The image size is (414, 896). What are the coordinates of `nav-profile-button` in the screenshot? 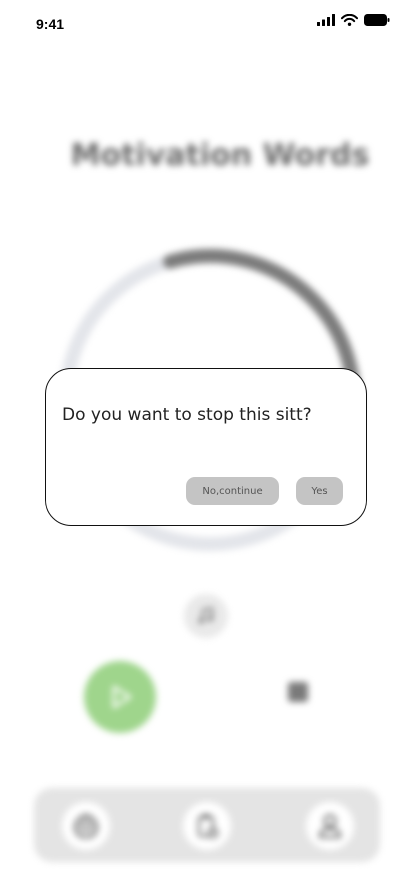 It's located at (330, 826).